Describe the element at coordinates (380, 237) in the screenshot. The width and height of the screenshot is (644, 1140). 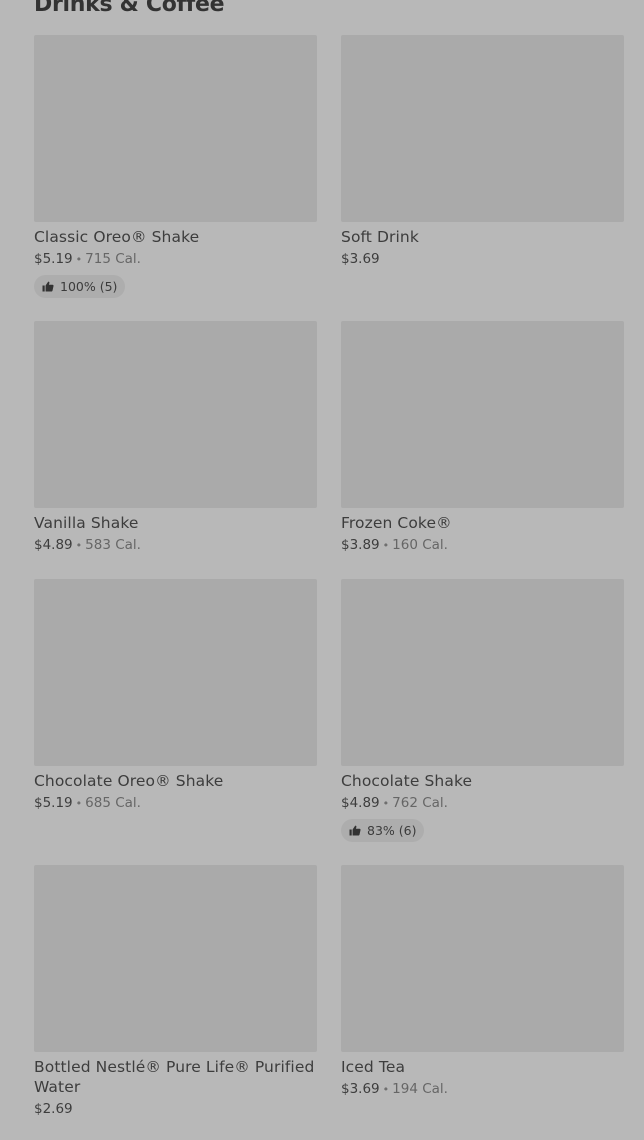
I see `item-name: Soft Drink` at that location.